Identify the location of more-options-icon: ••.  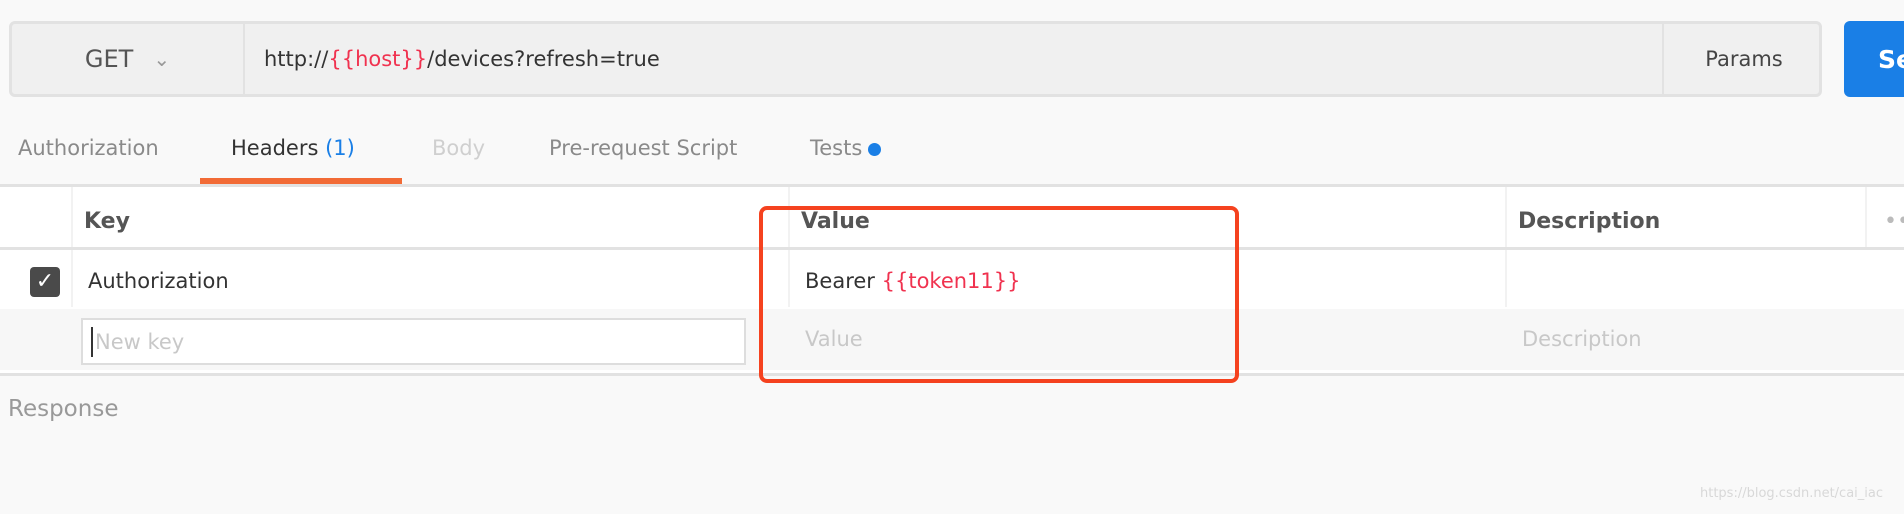
(1894, 221).